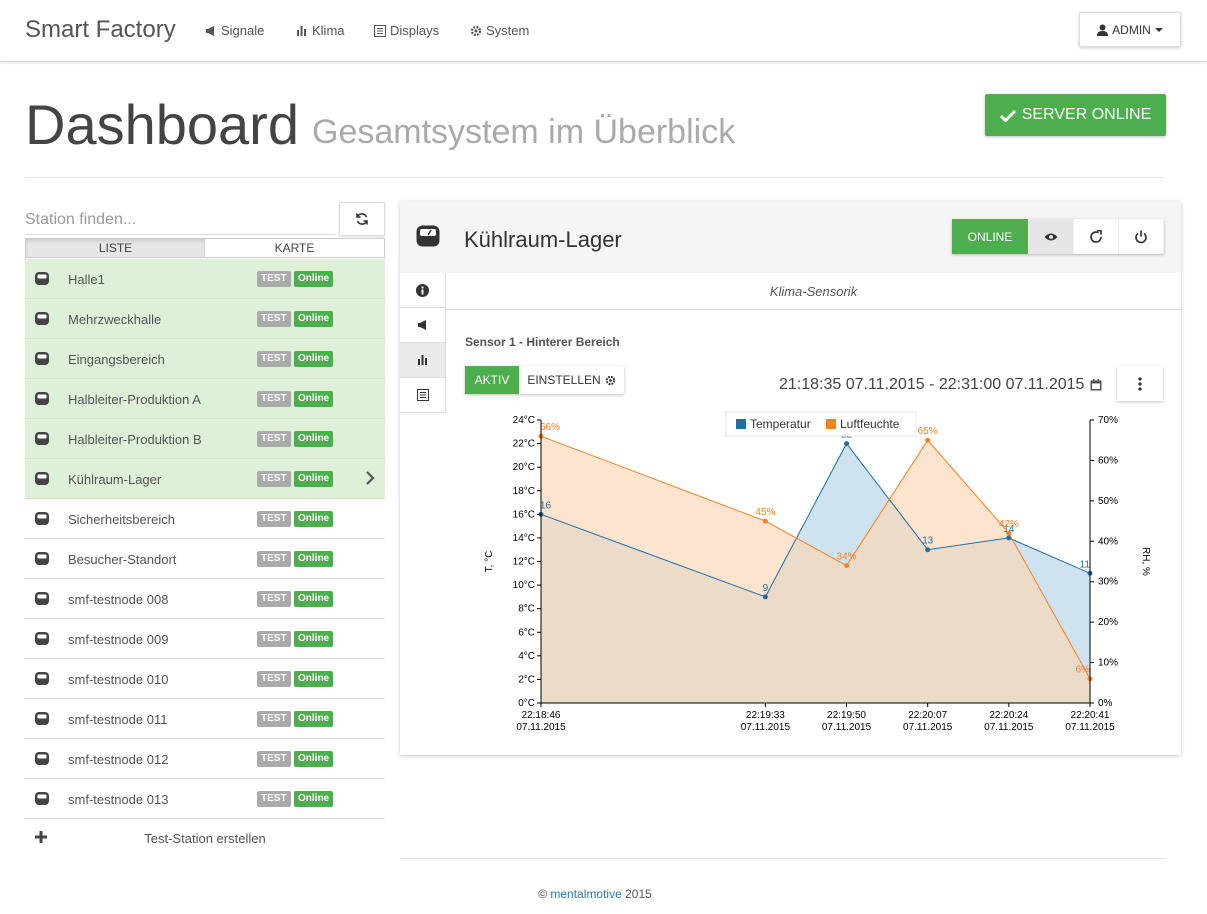 Image resolution: width=1207 pixels, height=914 pixels. What do you see at coordinates (585, 894) in the screenshot?
I see `footer-link: mentalmotive` at bounding box center [585, 894].